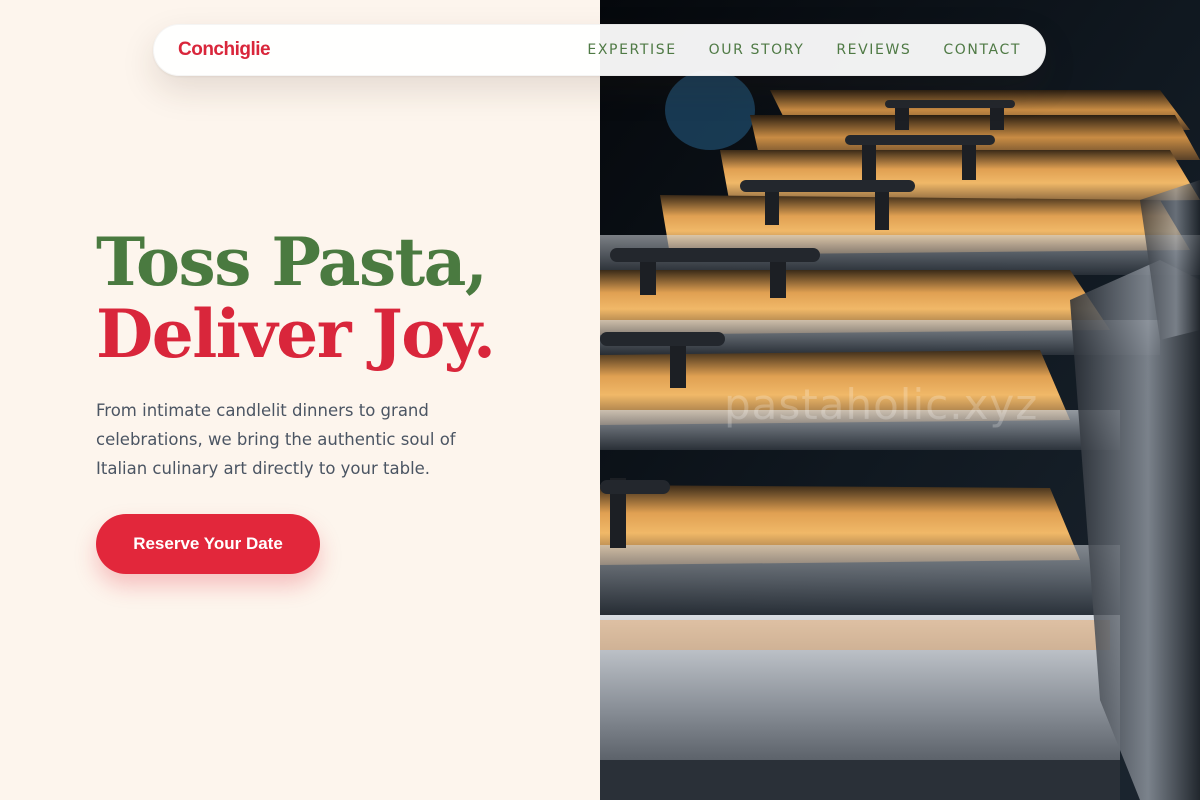 The height and width of the screenshot is (800, 1200). I want to click on hero-title: Toss Pasta, Deliver Joy., so click(296, 298).